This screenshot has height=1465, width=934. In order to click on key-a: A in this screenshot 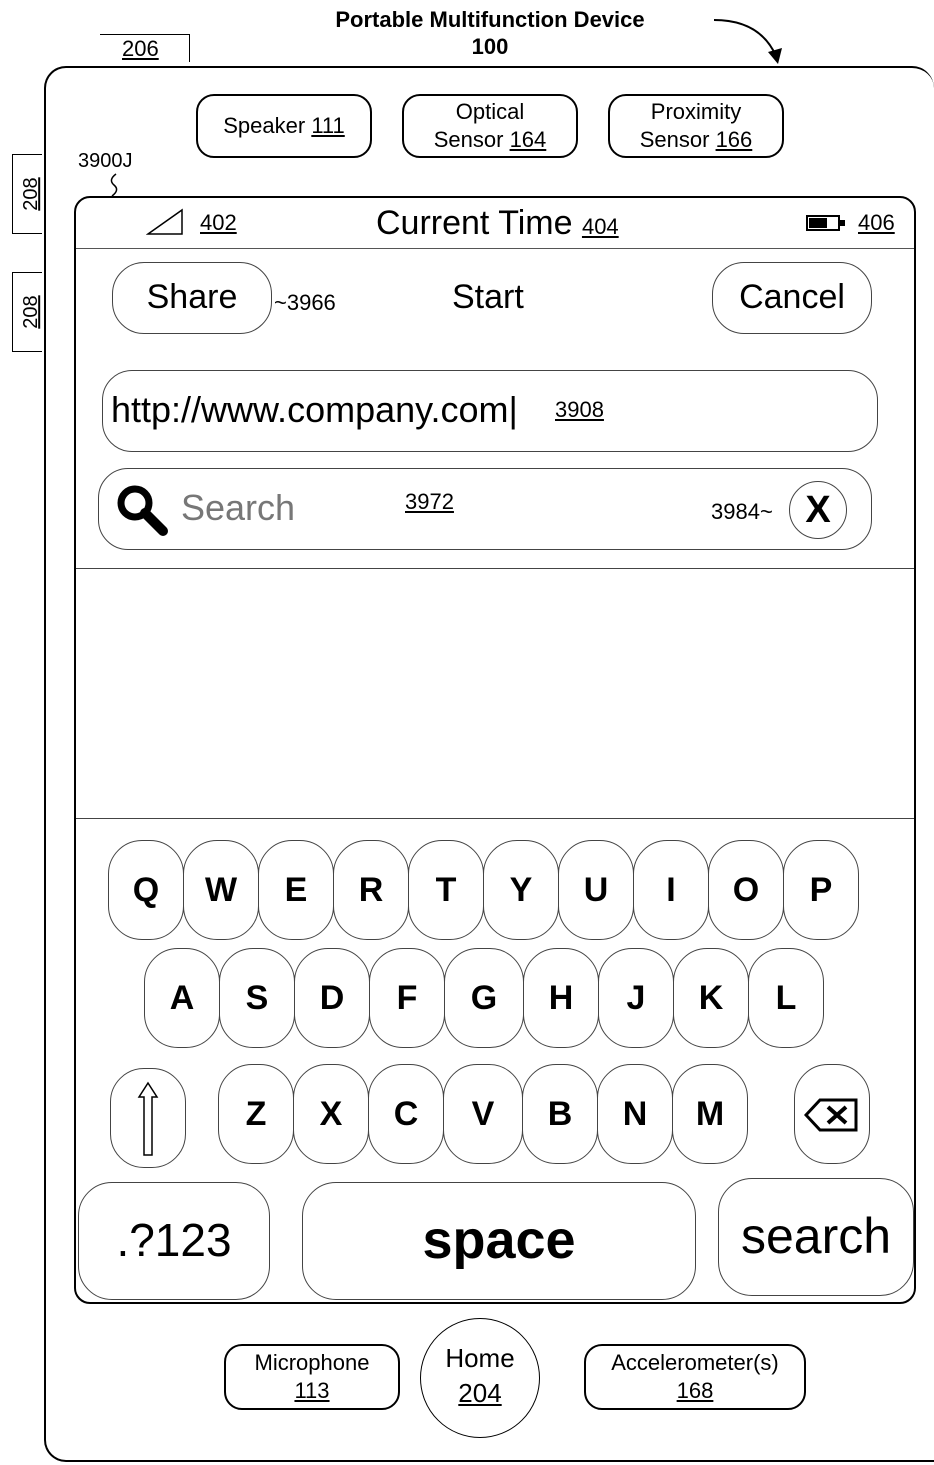, I will do `click(182, 998)`.